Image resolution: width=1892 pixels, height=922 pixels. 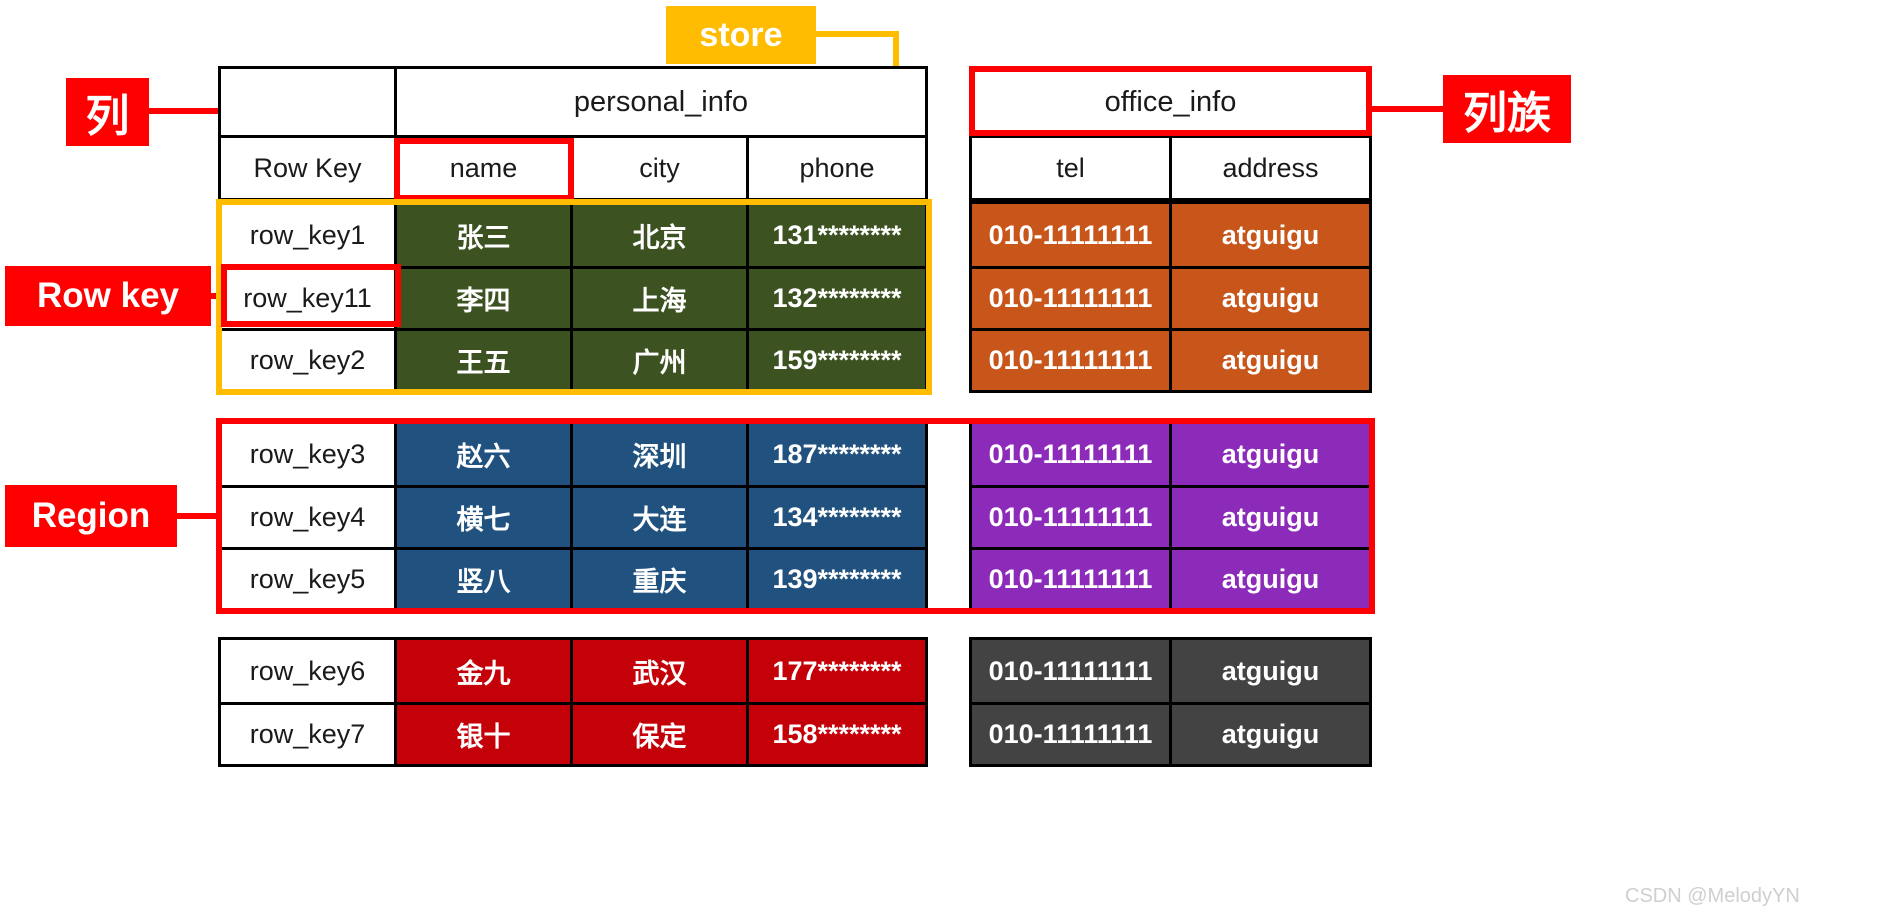 What do you see at coordinates (837, 298) in the screenshot?
I see `phone-text: 132********` at bounding box center [837, 298].